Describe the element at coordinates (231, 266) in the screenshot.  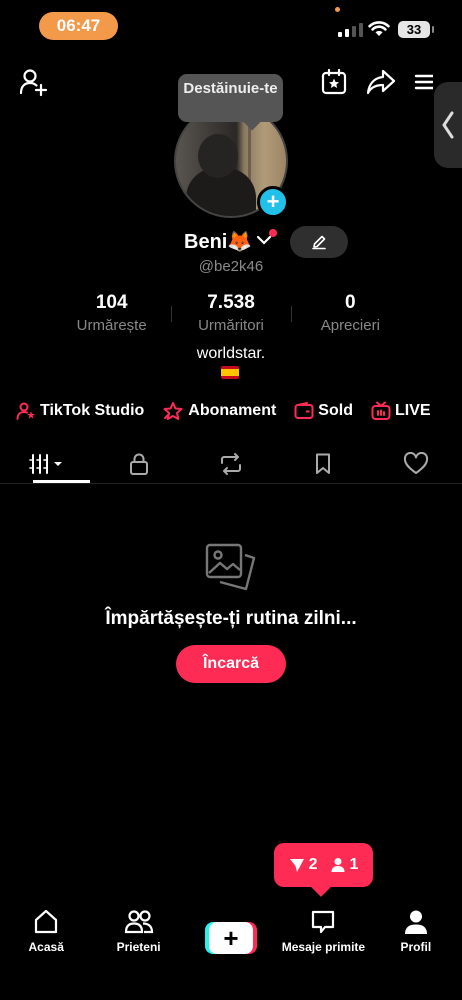
I see `profile-handle: @be2k46` at that location.